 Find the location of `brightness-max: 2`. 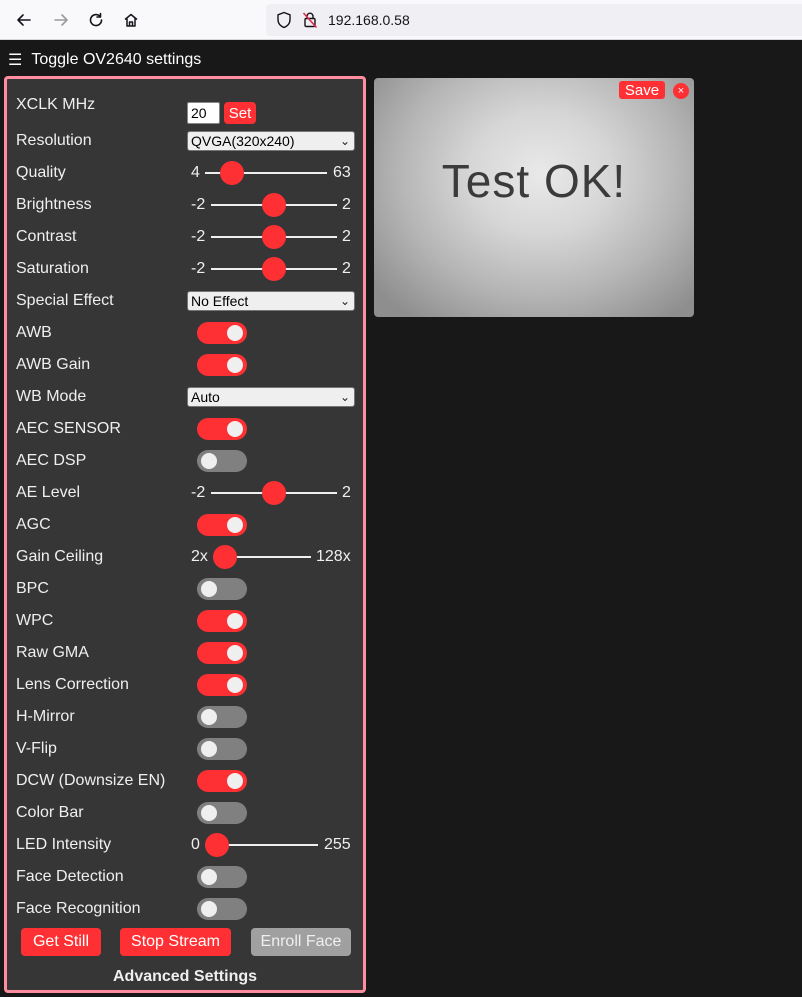

brightness-max: 2 is located at coordinates (346, 204).